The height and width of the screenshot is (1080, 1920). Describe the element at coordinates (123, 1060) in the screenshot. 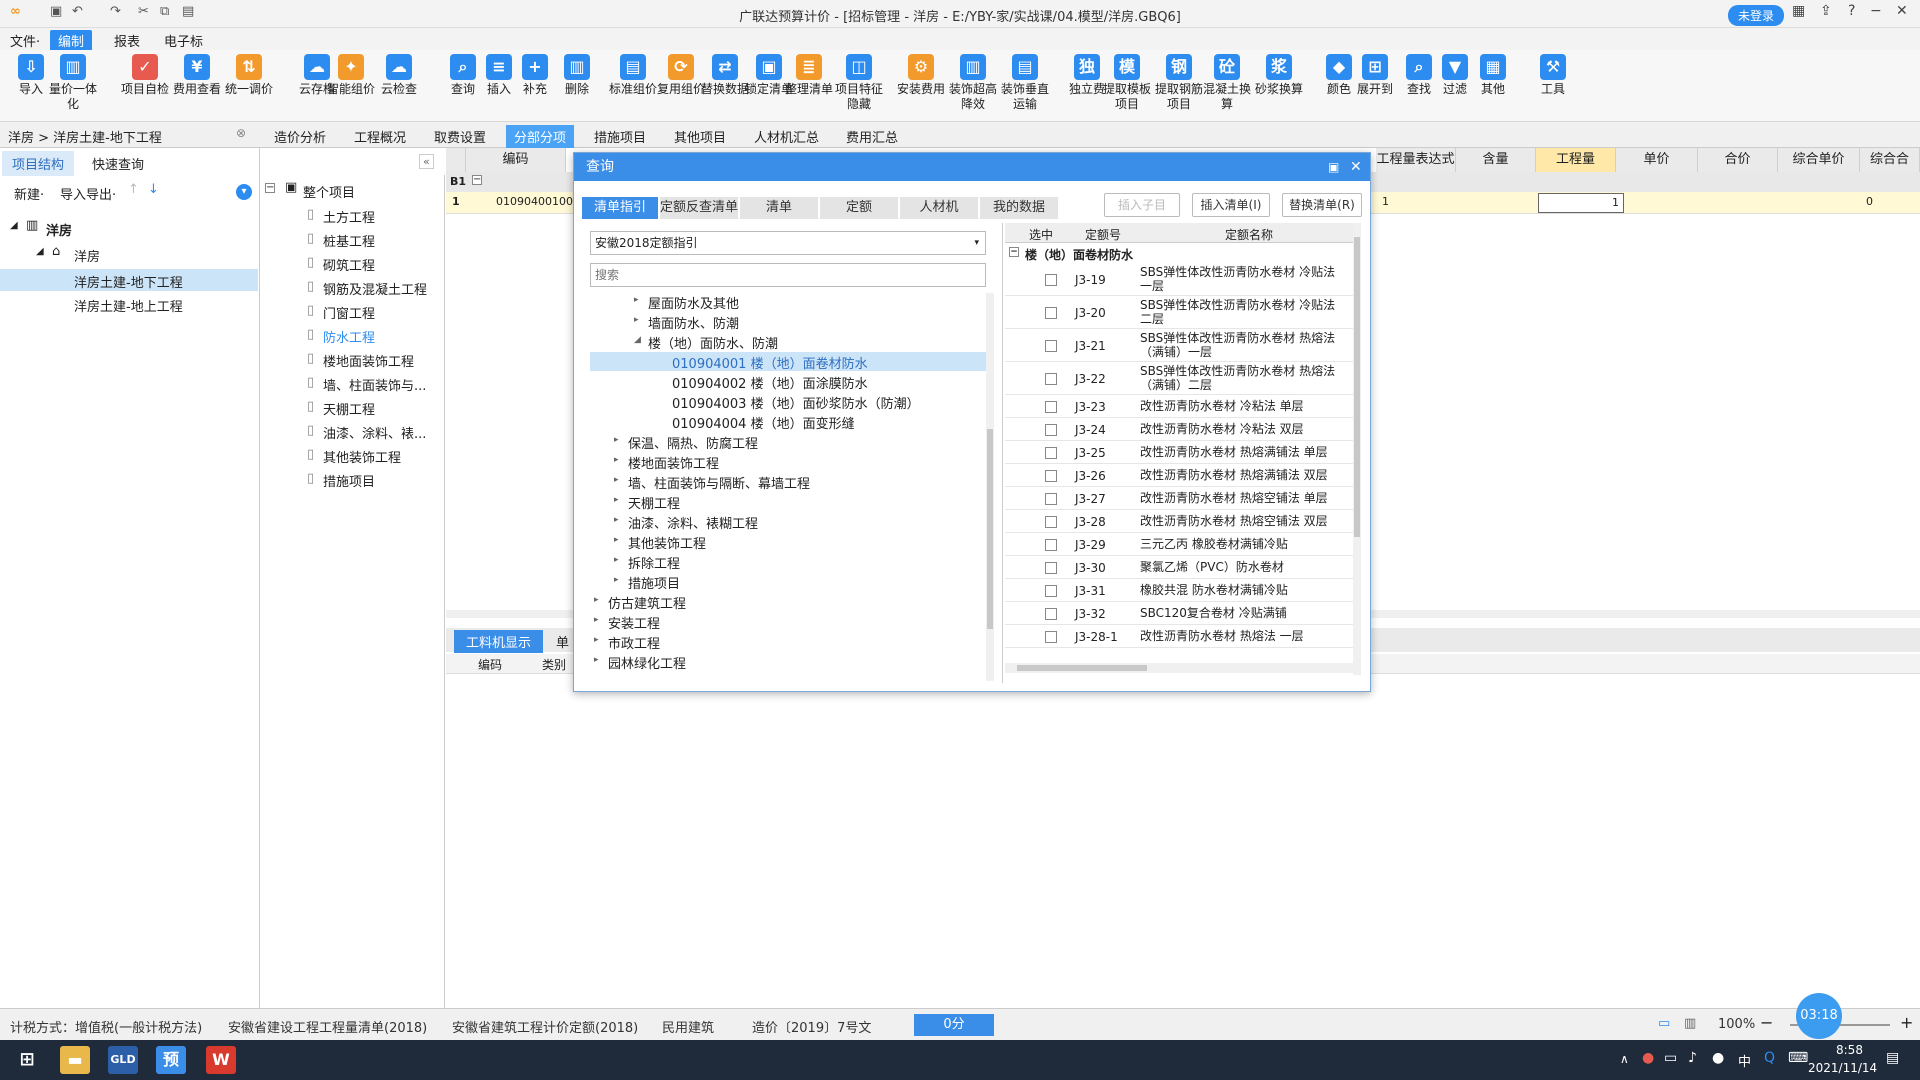

I see `app-icon: GLD` at that location.